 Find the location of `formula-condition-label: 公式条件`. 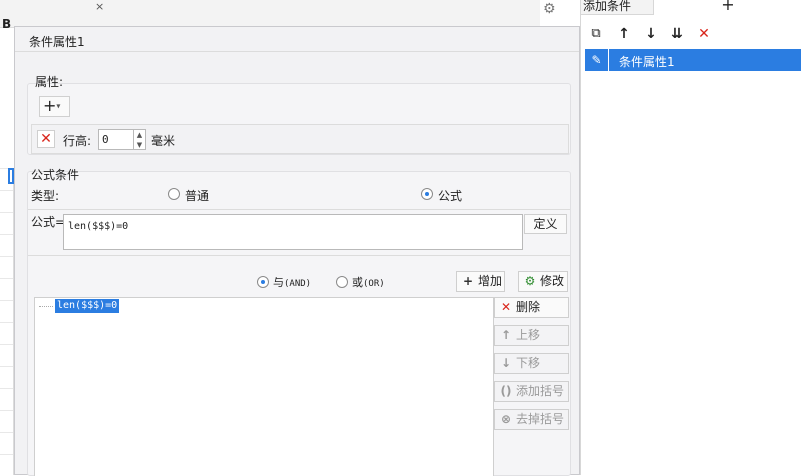

formula-condition-label: 公式条件 is located at coordinates (55, 175).